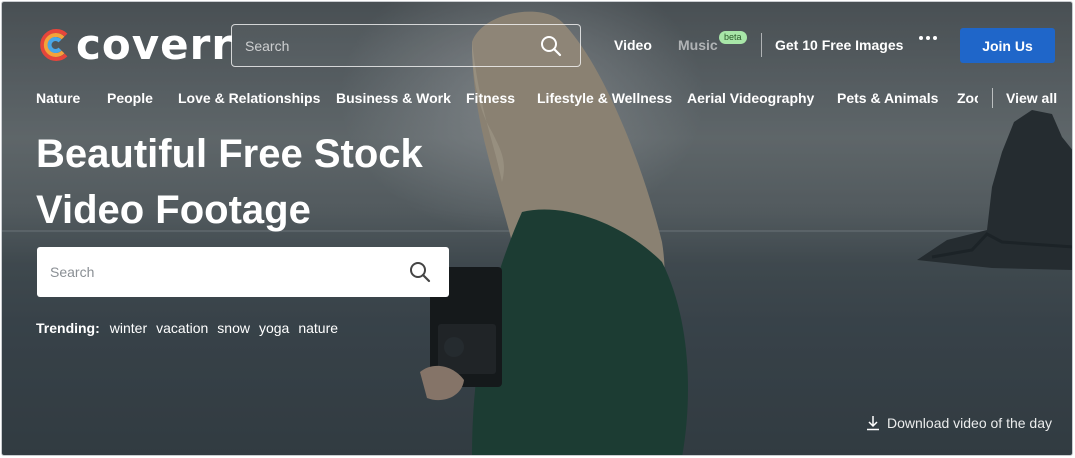 This screenshot has height=458, width=1075. What do you see at coordinates (155, 44) in the screenshot?
I see `logo-wordmark: coverr` at bounding box center [155, 44].